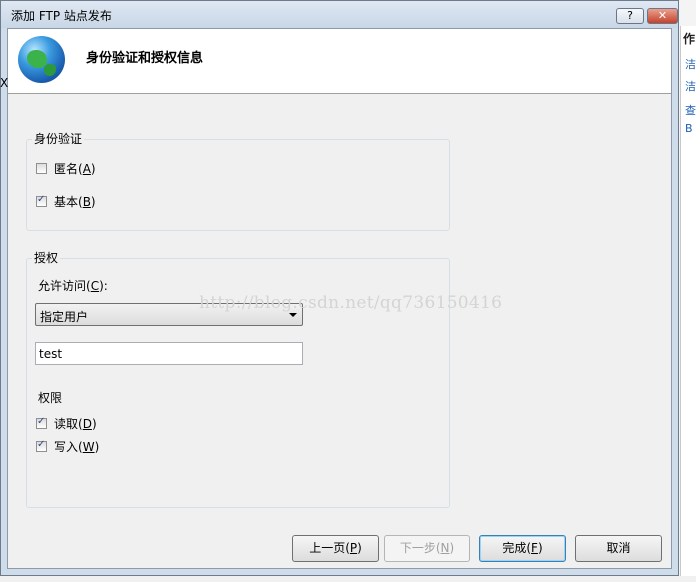 The image size is (696, 582). What do you see at coordinates (238, 185) in the screenshot?
I see `authentication-group` at bounding box center [238, 185].